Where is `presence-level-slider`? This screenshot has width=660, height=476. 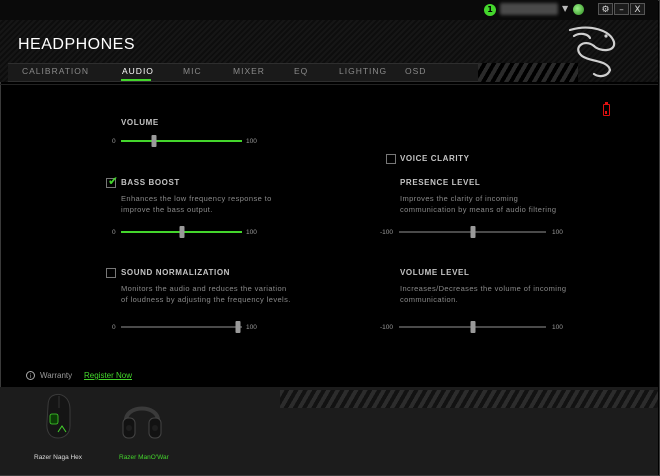 presence-level-slider is located at coordinates (472, 232).